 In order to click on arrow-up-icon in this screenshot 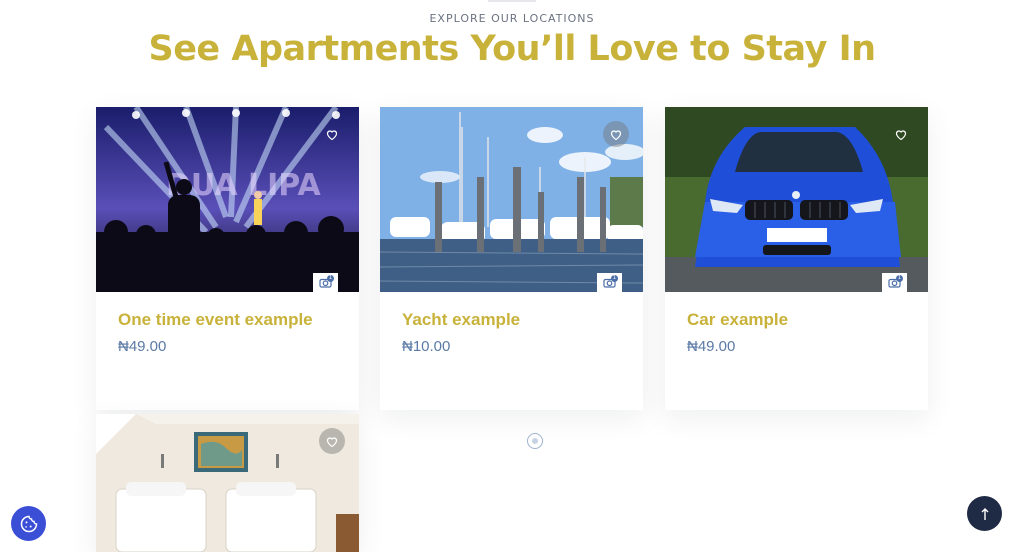, I will do `click(984, 513)`.